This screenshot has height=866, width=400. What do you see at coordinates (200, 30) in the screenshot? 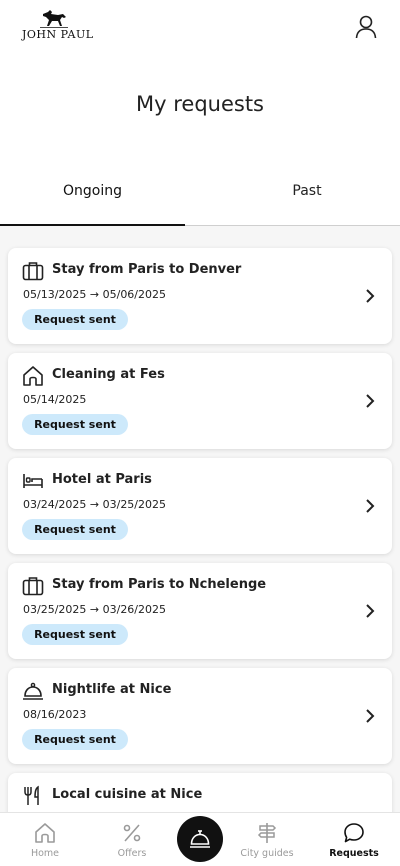
I see `top-bar: JOHN PAUL` at bounding box center [200, 30].